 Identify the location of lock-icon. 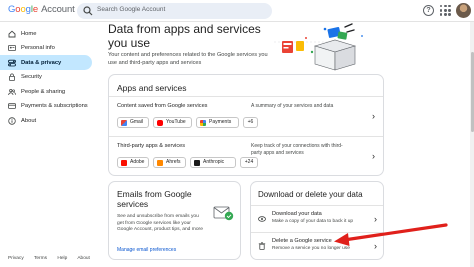
(11, 77).